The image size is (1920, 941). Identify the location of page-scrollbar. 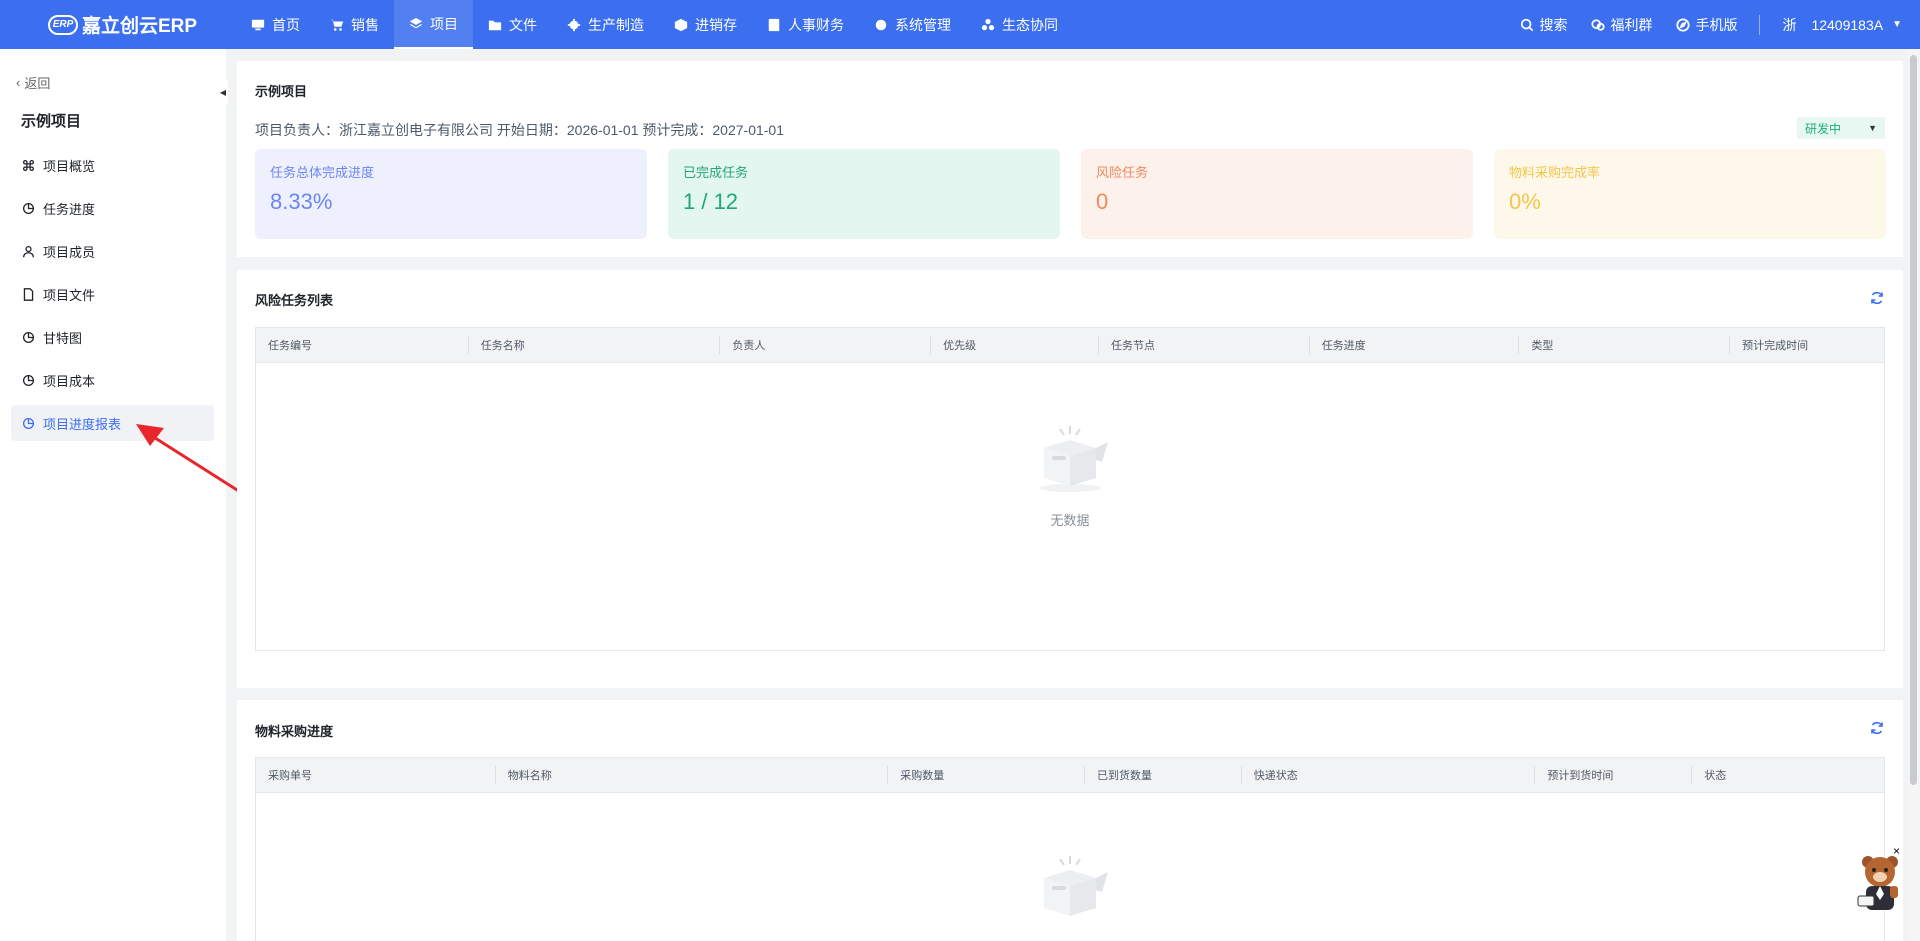
(1914, 495).